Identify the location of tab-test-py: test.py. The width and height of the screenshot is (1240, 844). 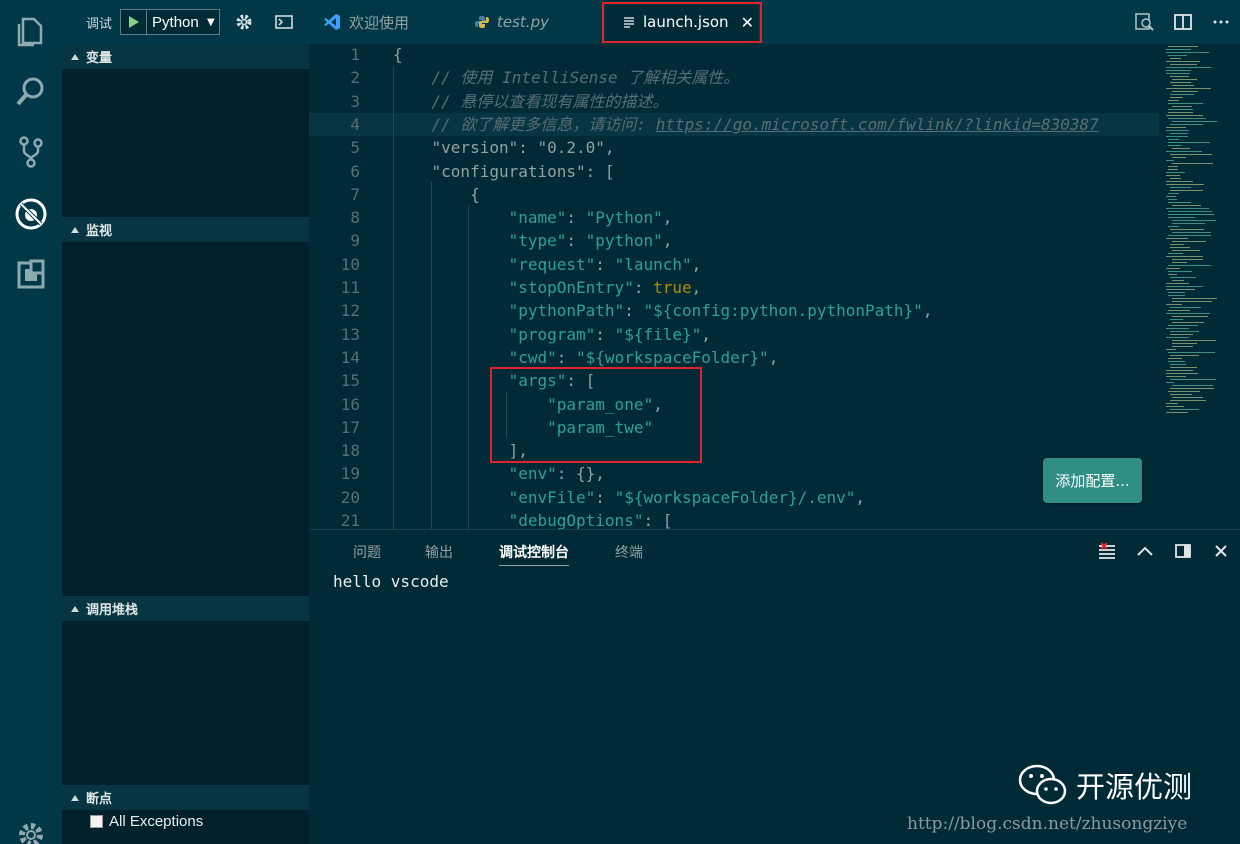
(531, 22).